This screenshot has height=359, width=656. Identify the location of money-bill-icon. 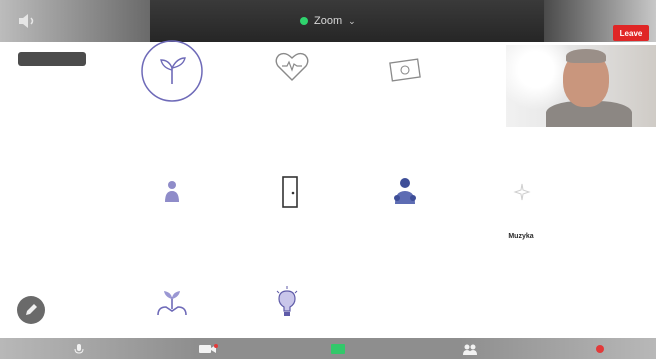
(405, 70).